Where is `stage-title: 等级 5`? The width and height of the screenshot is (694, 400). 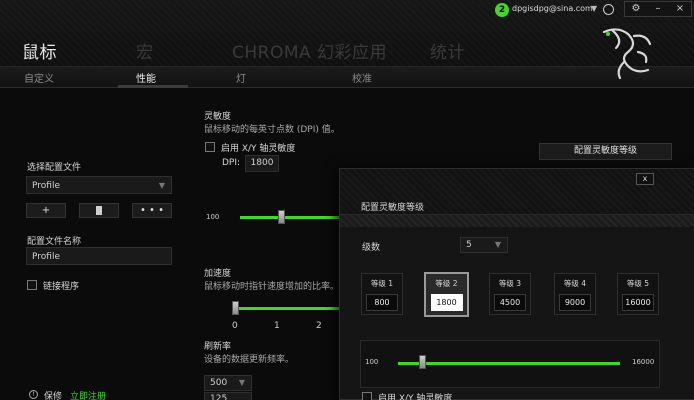 stage-title: 等级 5 is located at coordinates (638, 283).